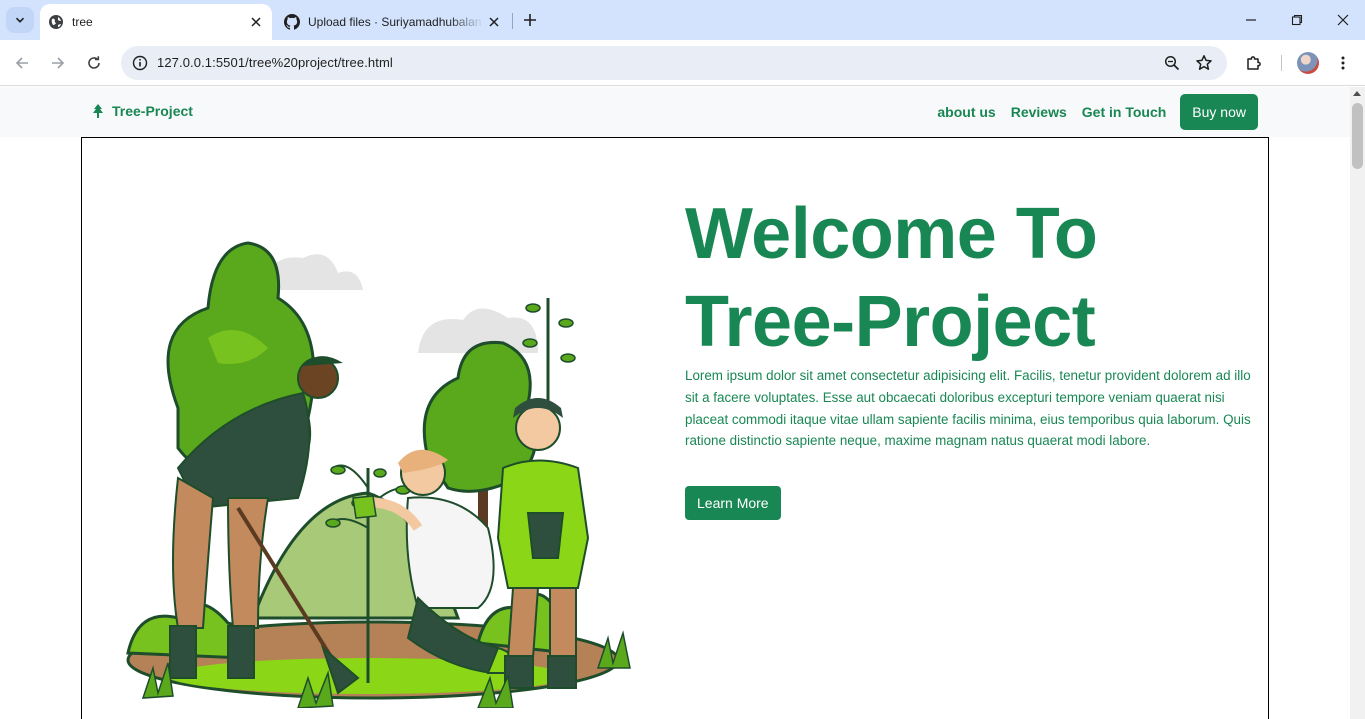  I want to click on site-info-icon, so click(140, 63).